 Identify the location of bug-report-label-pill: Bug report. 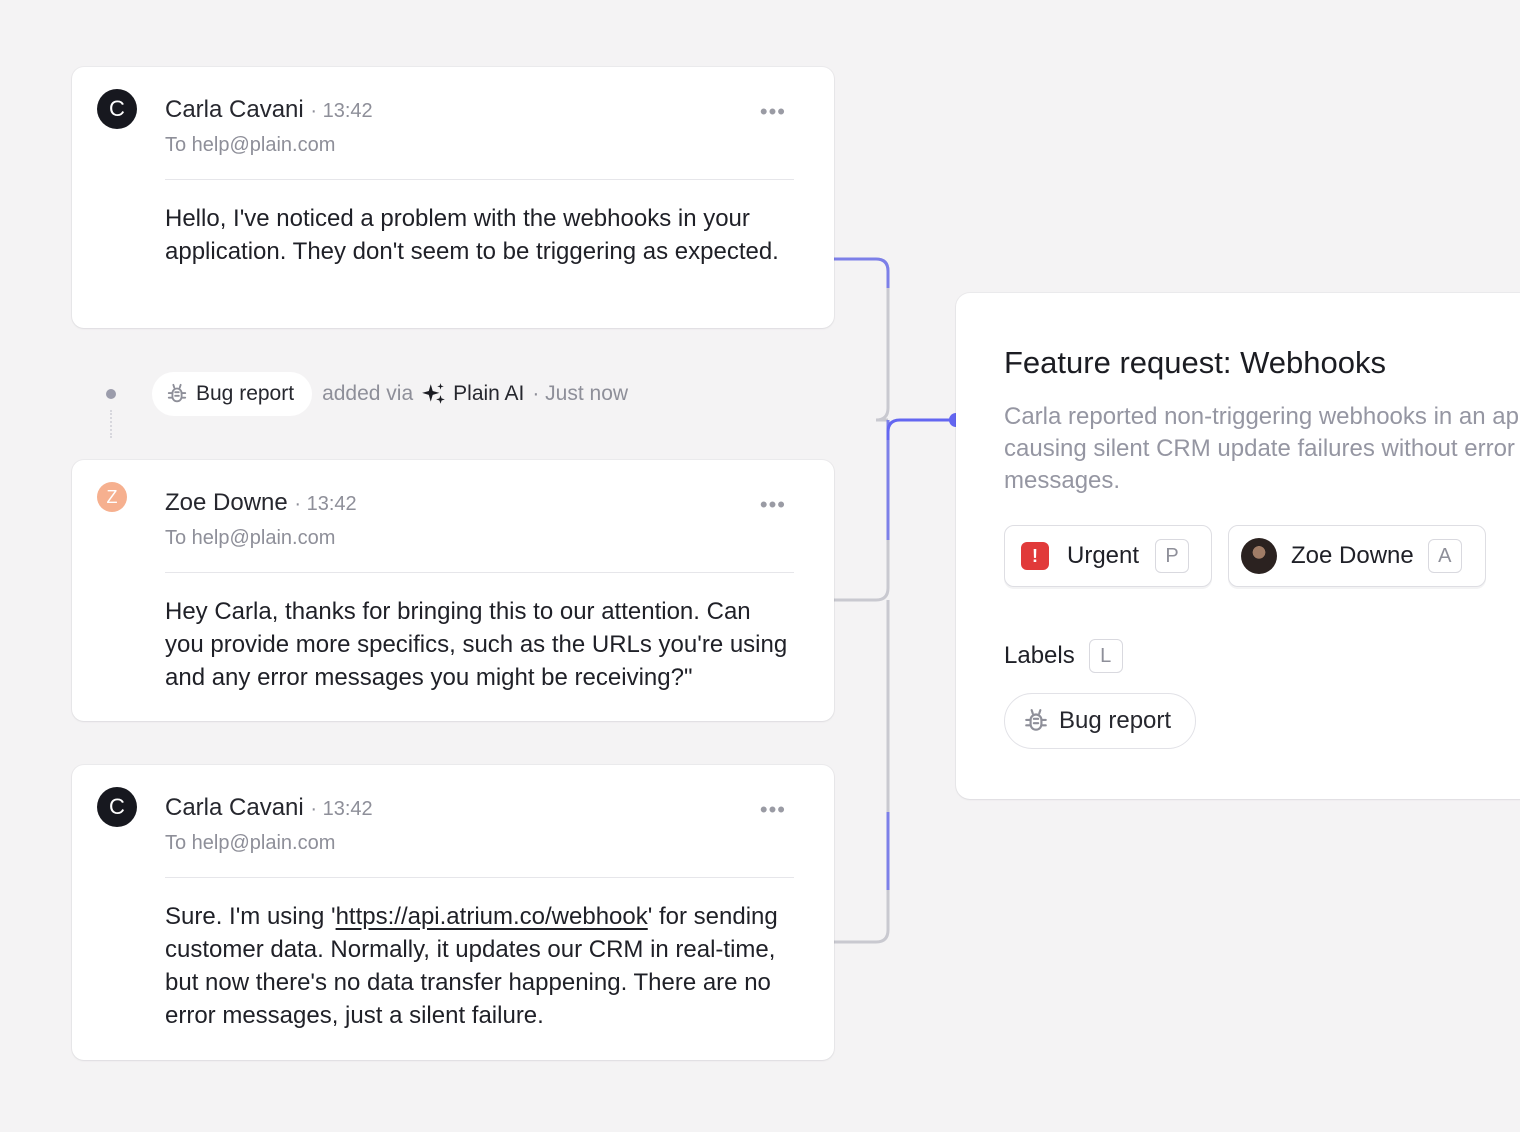
(232, 394).